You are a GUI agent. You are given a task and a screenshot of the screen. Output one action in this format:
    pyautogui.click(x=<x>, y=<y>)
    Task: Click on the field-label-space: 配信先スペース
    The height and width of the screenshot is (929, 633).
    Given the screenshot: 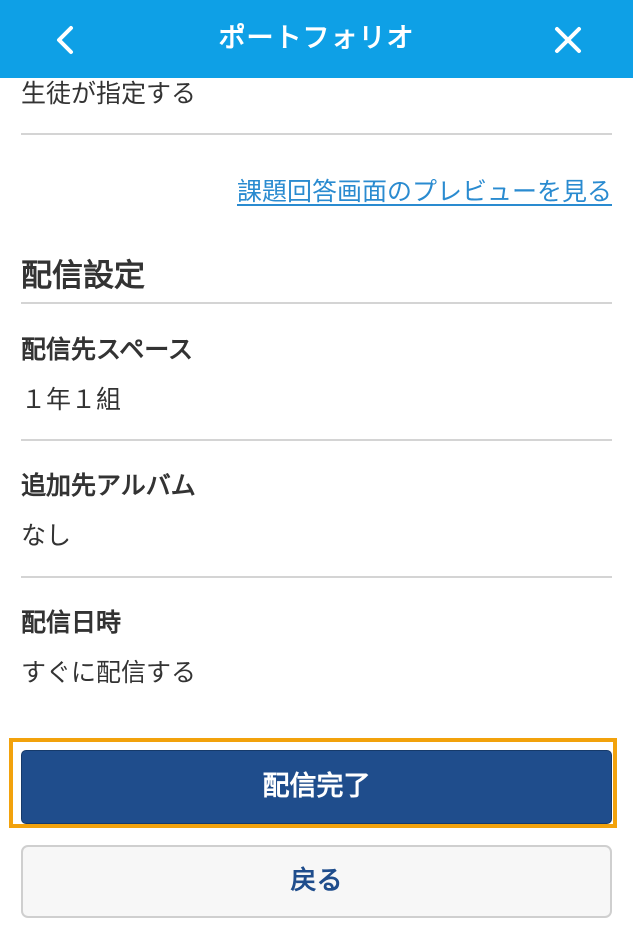 What is the action you would take?
    pyautogui.click(x=107, y=349)
    